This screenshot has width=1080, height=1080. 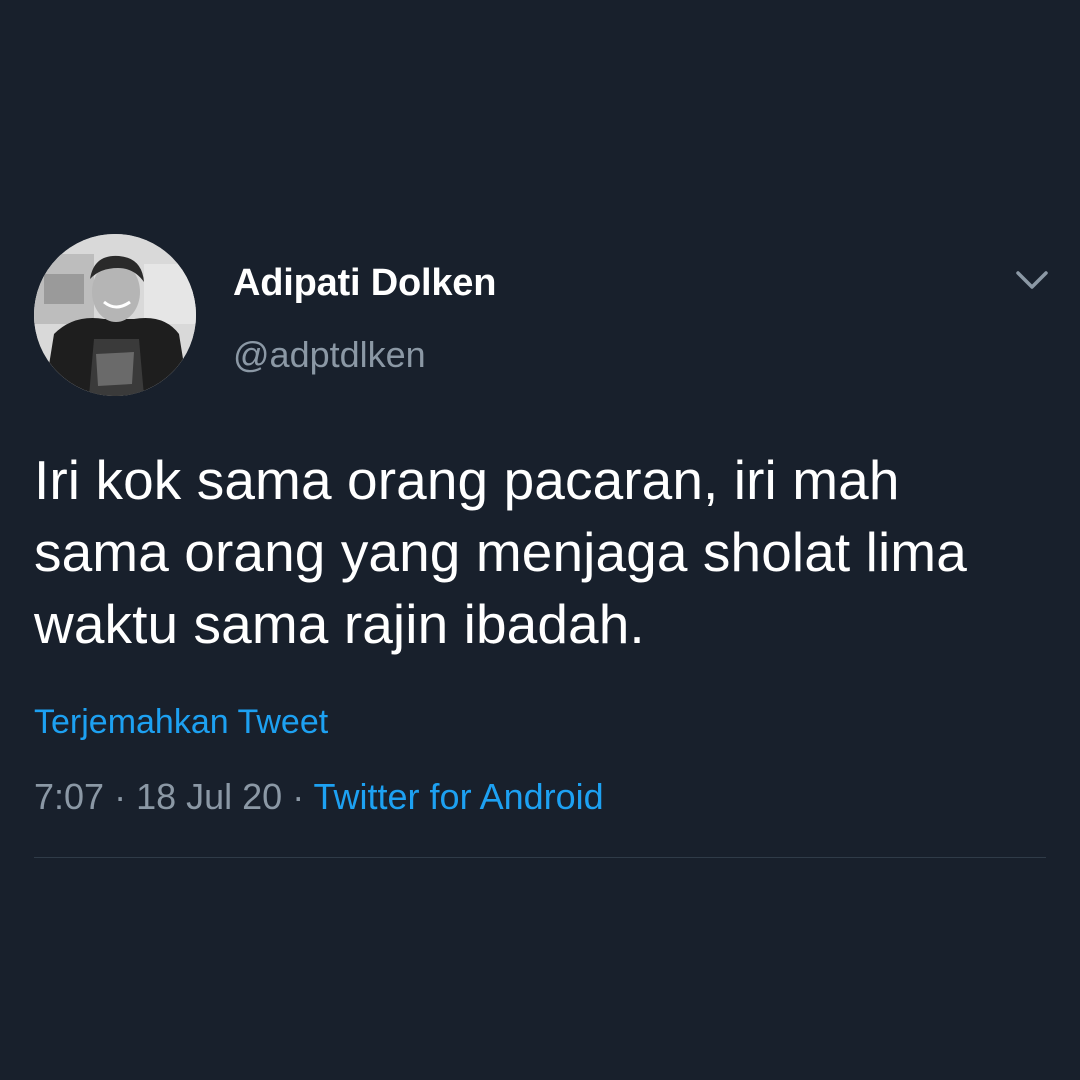 I want to click on avatar, so click(x=115, y=315).